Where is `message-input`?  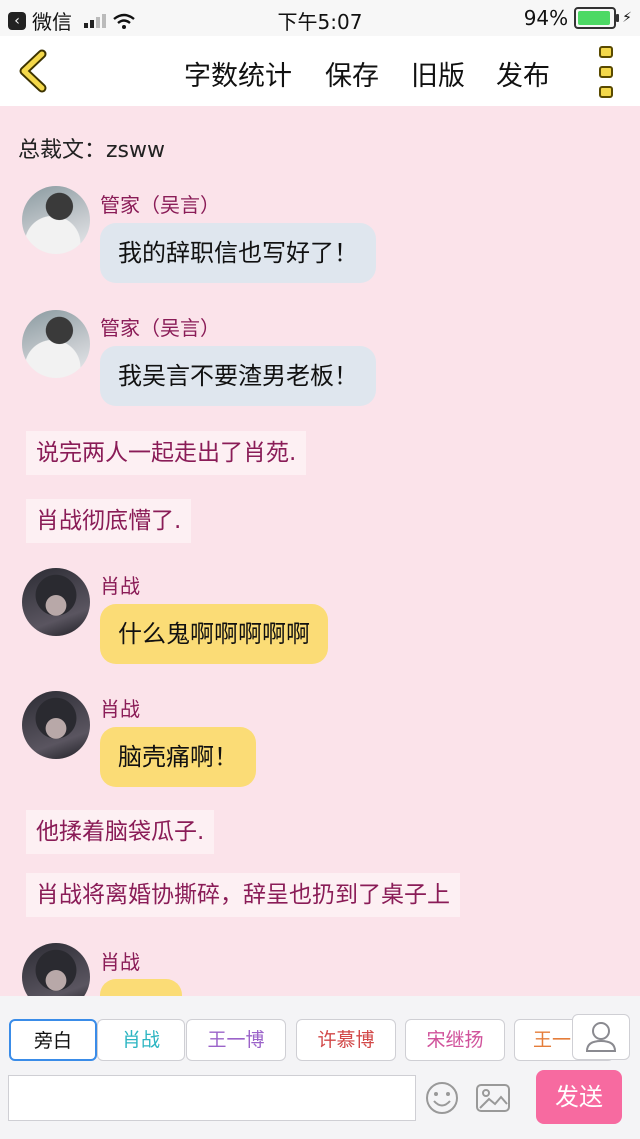 message-input is located at coordinates (212, 1098).